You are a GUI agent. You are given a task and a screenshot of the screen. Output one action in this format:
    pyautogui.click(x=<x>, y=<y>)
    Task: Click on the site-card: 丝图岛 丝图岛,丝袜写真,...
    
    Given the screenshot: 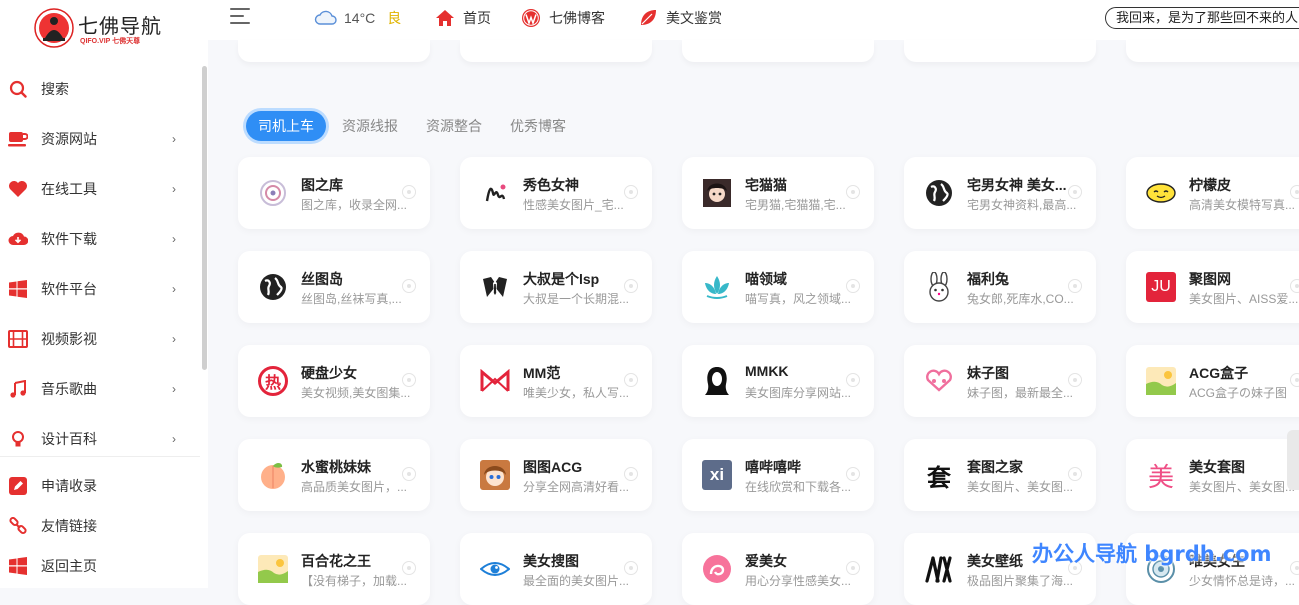 What is the action you would take?
    pyautogui.click(x=334, y=287)
    